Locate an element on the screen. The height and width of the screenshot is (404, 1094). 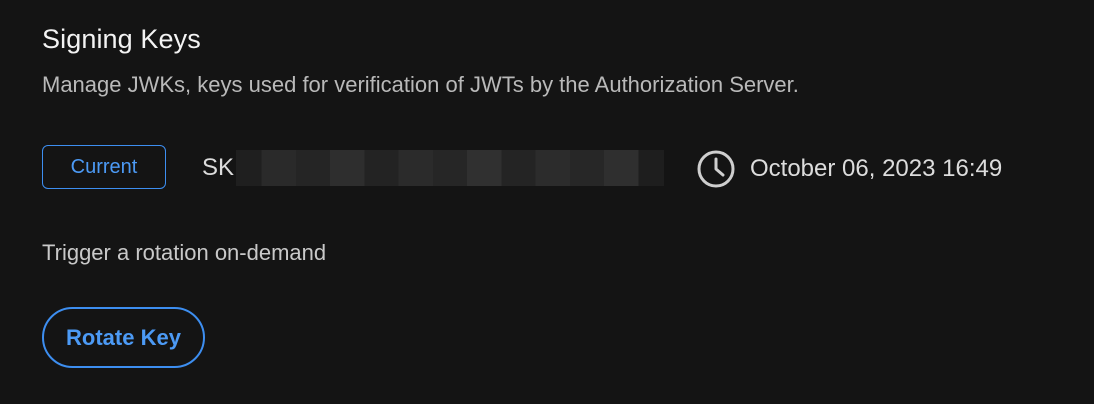
current-key-row: Current SK October 06, 2023 16:49 is located at coordinates (547, 169).